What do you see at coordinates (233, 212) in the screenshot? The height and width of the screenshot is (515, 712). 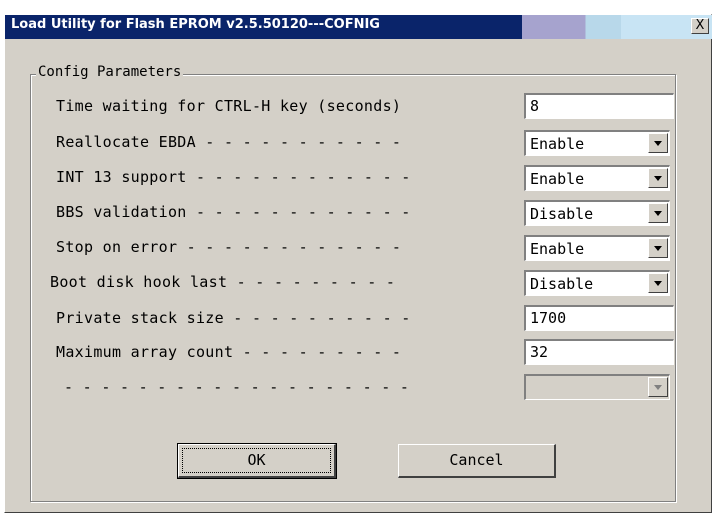 I see `param-label-bbs-validation: BBS validation - - - - - - - - - - - -` at bounding box center [233, 212].